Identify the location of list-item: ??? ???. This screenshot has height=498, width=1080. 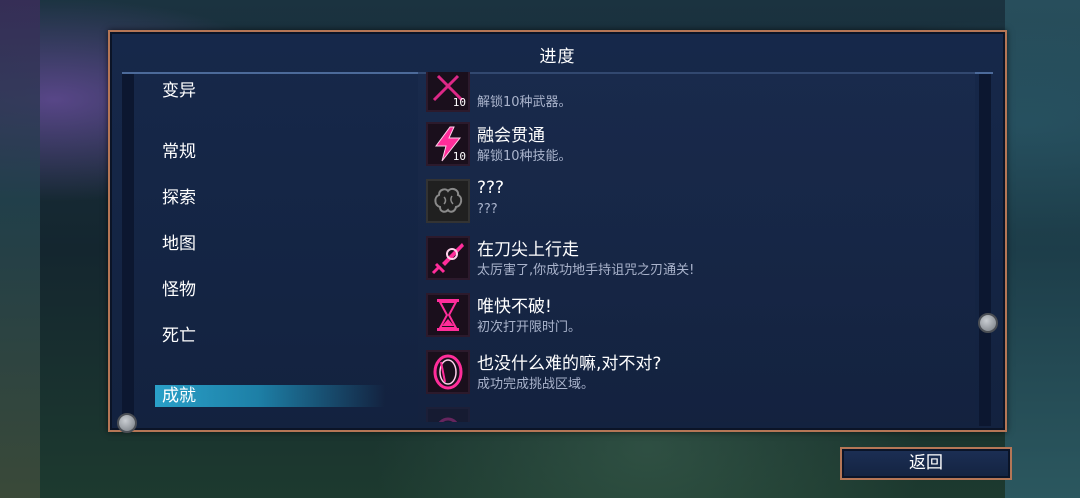
(698, 201).